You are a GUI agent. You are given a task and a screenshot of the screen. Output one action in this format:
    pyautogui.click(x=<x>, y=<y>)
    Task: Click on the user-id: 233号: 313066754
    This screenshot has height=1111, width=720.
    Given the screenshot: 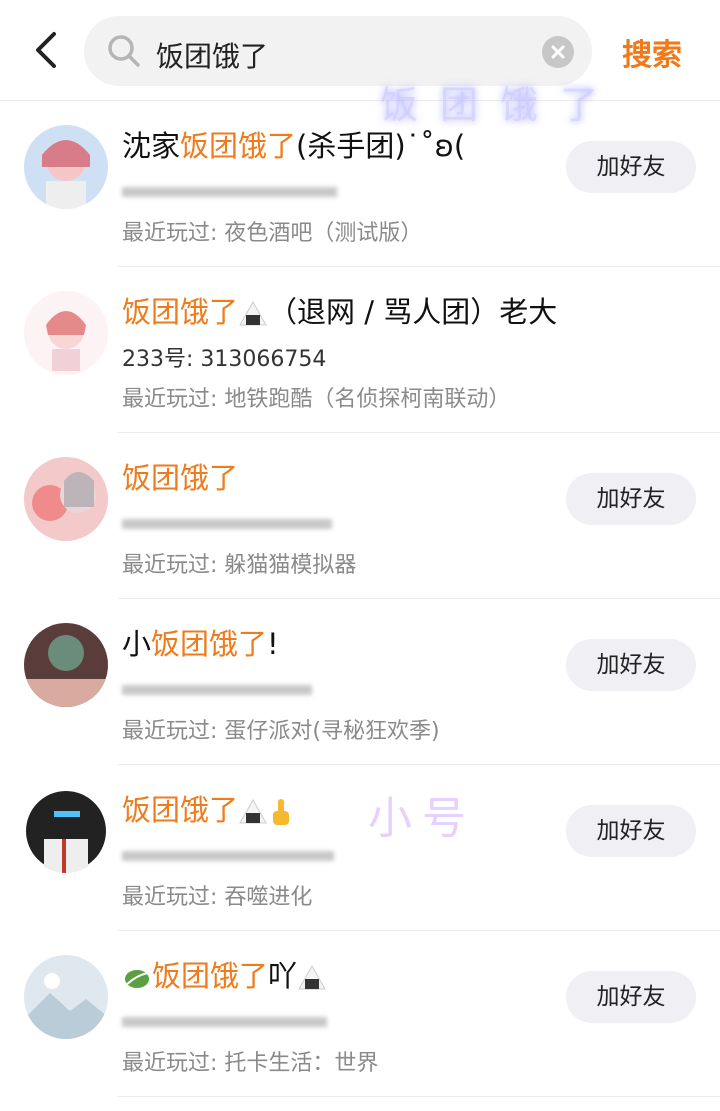 What is the action you would take?
    pyautogui.click(x=224, y=359)
    